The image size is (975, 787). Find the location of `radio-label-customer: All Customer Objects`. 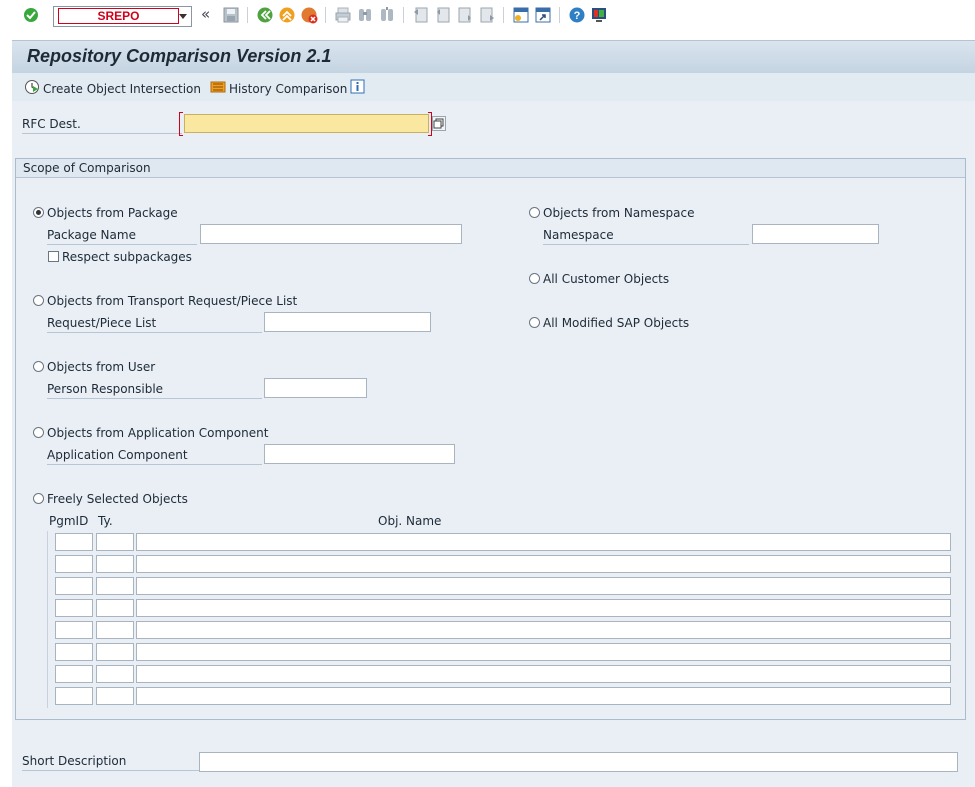

radio-label-customer: All Customer Objects is located at coordinates (606, 279).